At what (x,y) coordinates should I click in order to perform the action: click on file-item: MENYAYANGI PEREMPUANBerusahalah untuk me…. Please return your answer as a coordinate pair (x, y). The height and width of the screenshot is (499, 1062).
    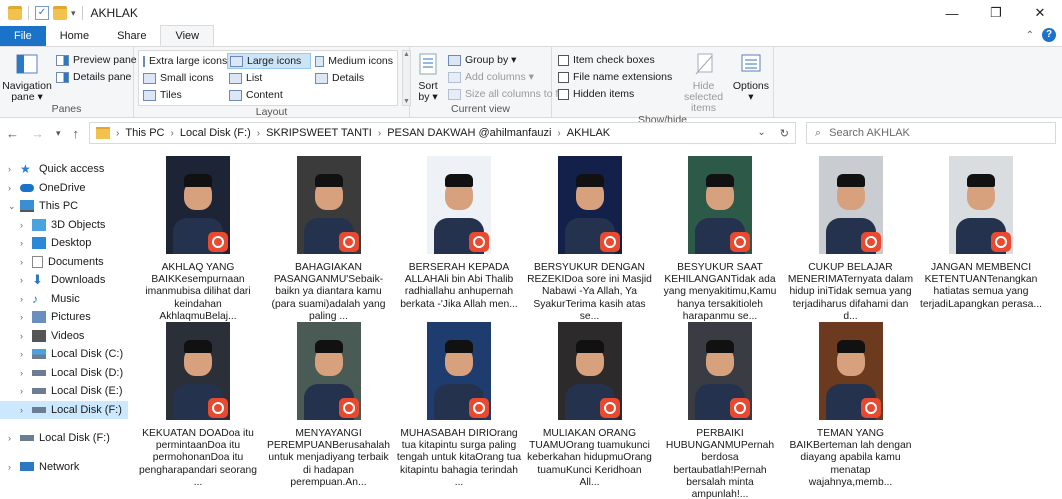
    Looking at the image, I should click on (329, 405).